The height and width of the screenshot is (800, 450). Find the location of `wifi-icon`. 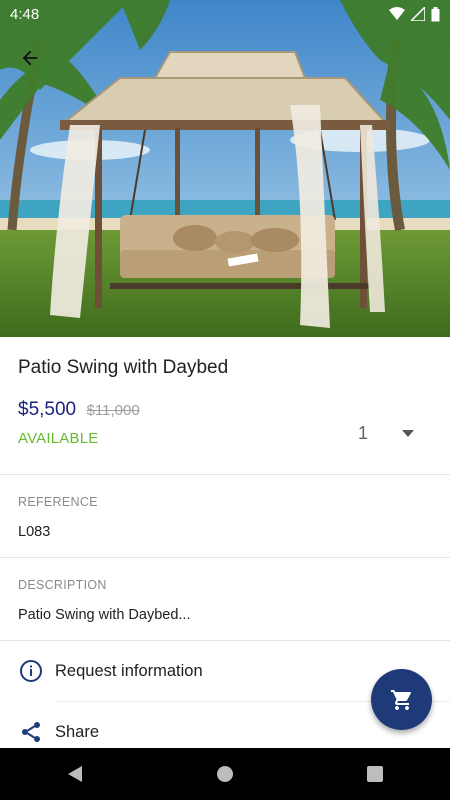

wifi-icon is located at coordinates (397, 13).